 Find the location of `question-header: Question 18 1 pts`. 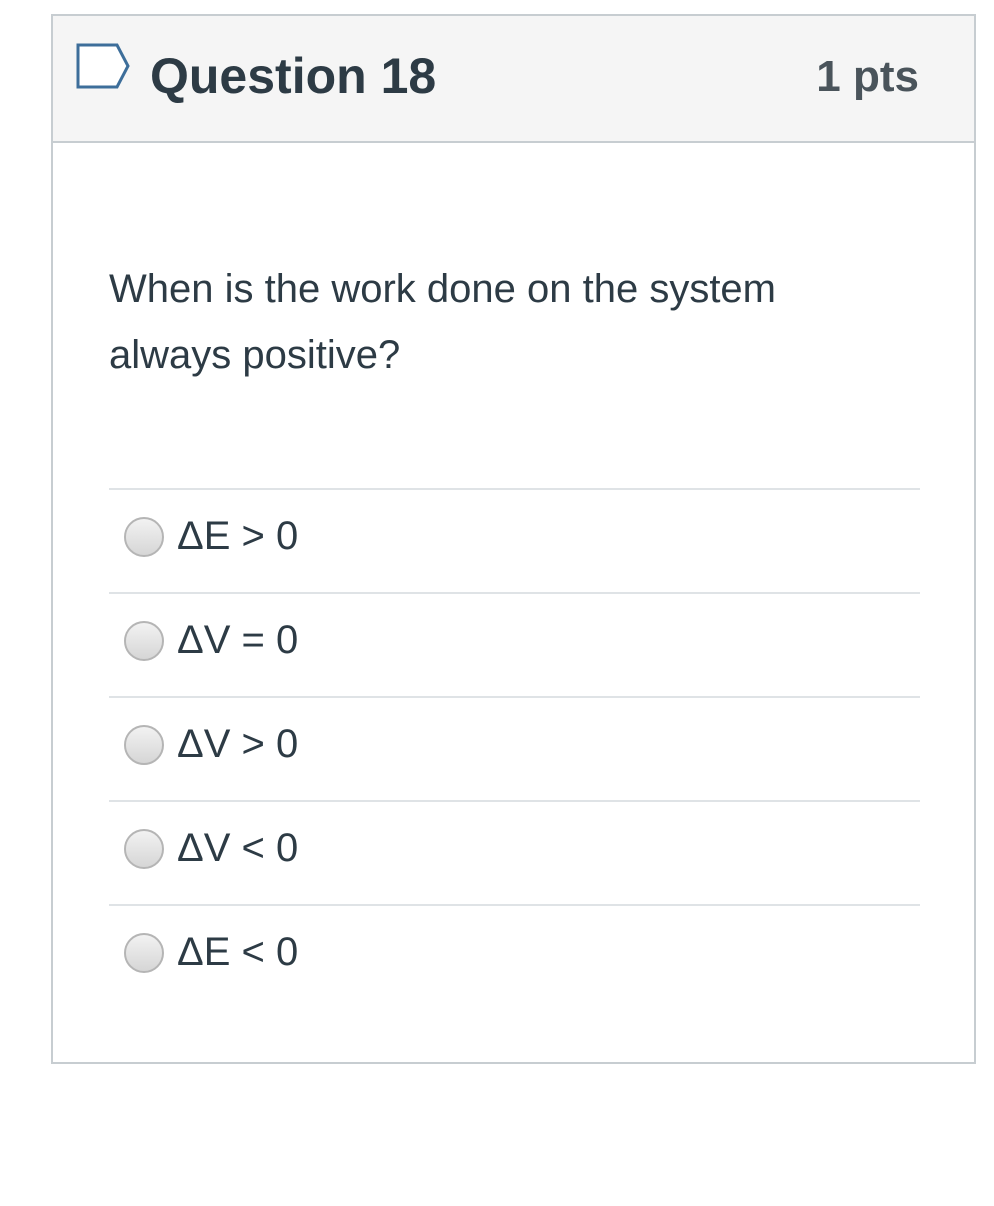

question-header: Question 18 1 pts is located at coordinates (513, 79).